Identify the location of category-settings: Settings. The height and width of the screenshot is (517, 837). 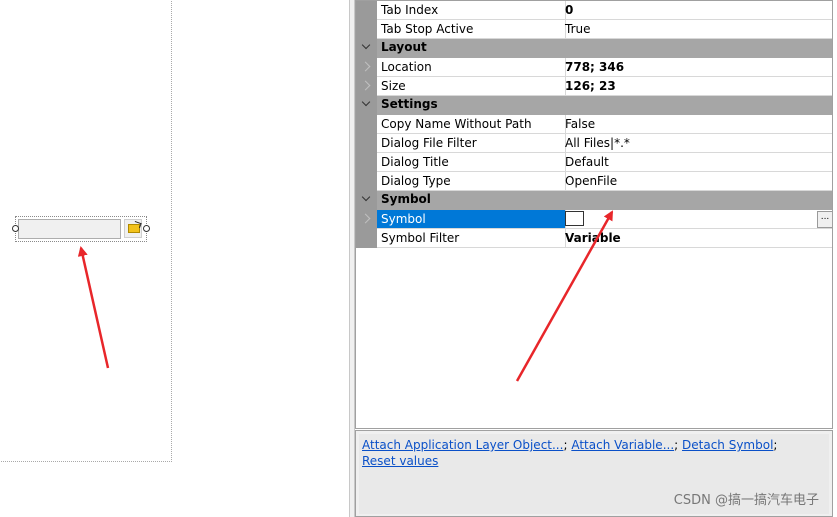
(594, 105).